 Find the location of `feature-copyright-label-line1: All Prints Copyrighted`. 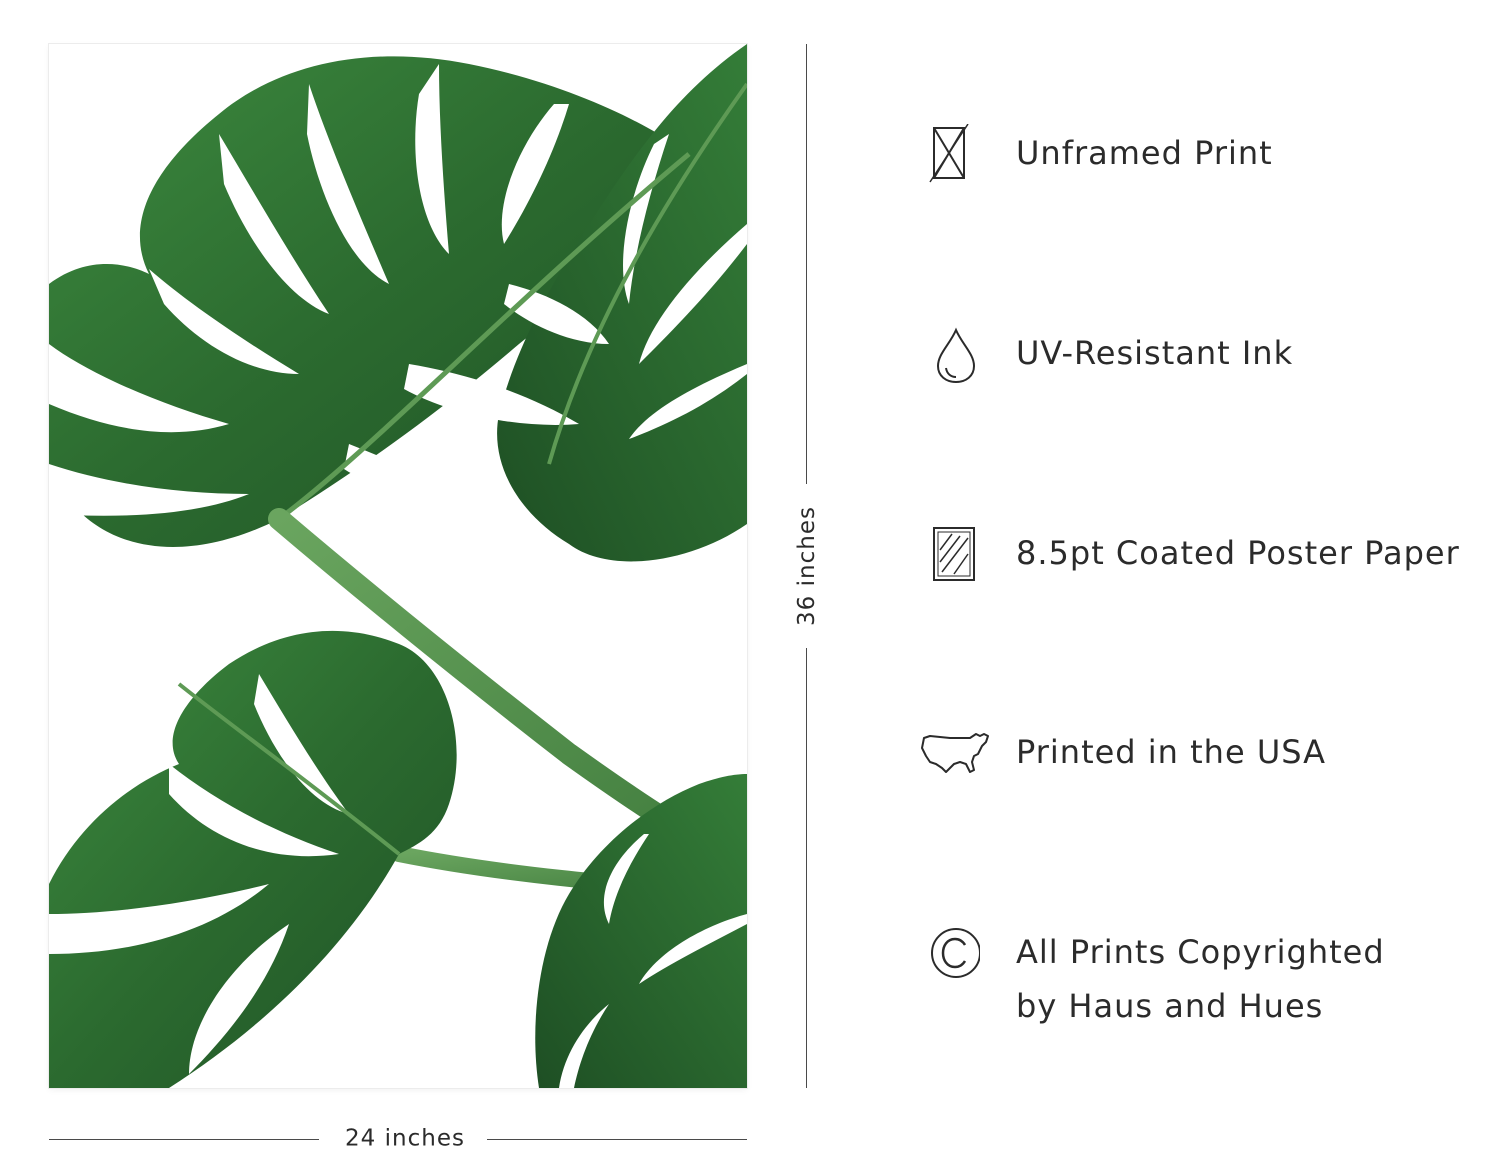

feature-copyright-label-line1: All Prints Copyrighted is located at coordinates (1200, 952).